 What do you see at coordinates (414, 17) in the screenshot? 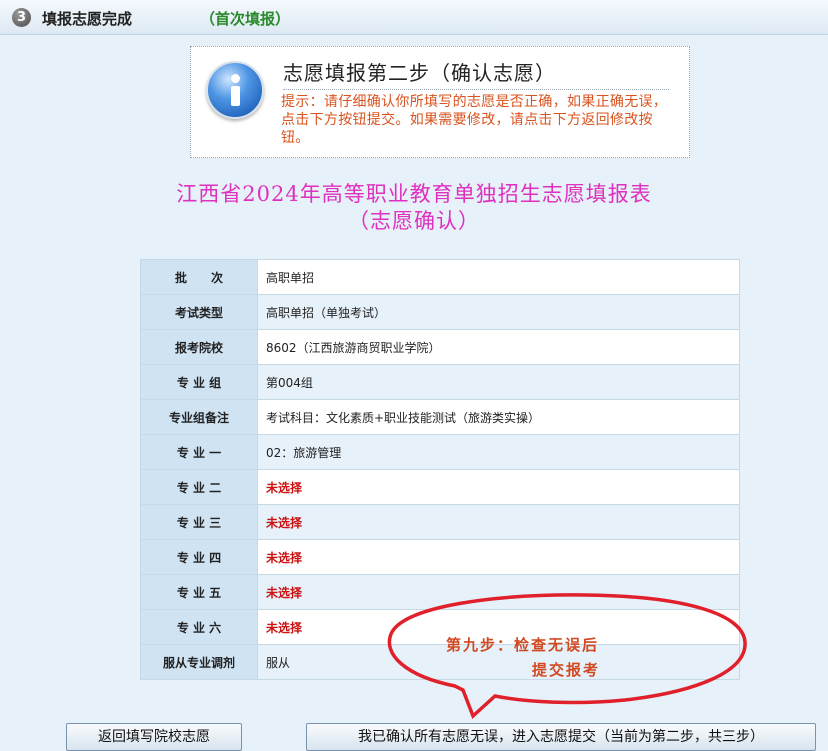
I see `step-header: 3 填报志愿完成 （首次填报）` at bounding box center [414, 17].